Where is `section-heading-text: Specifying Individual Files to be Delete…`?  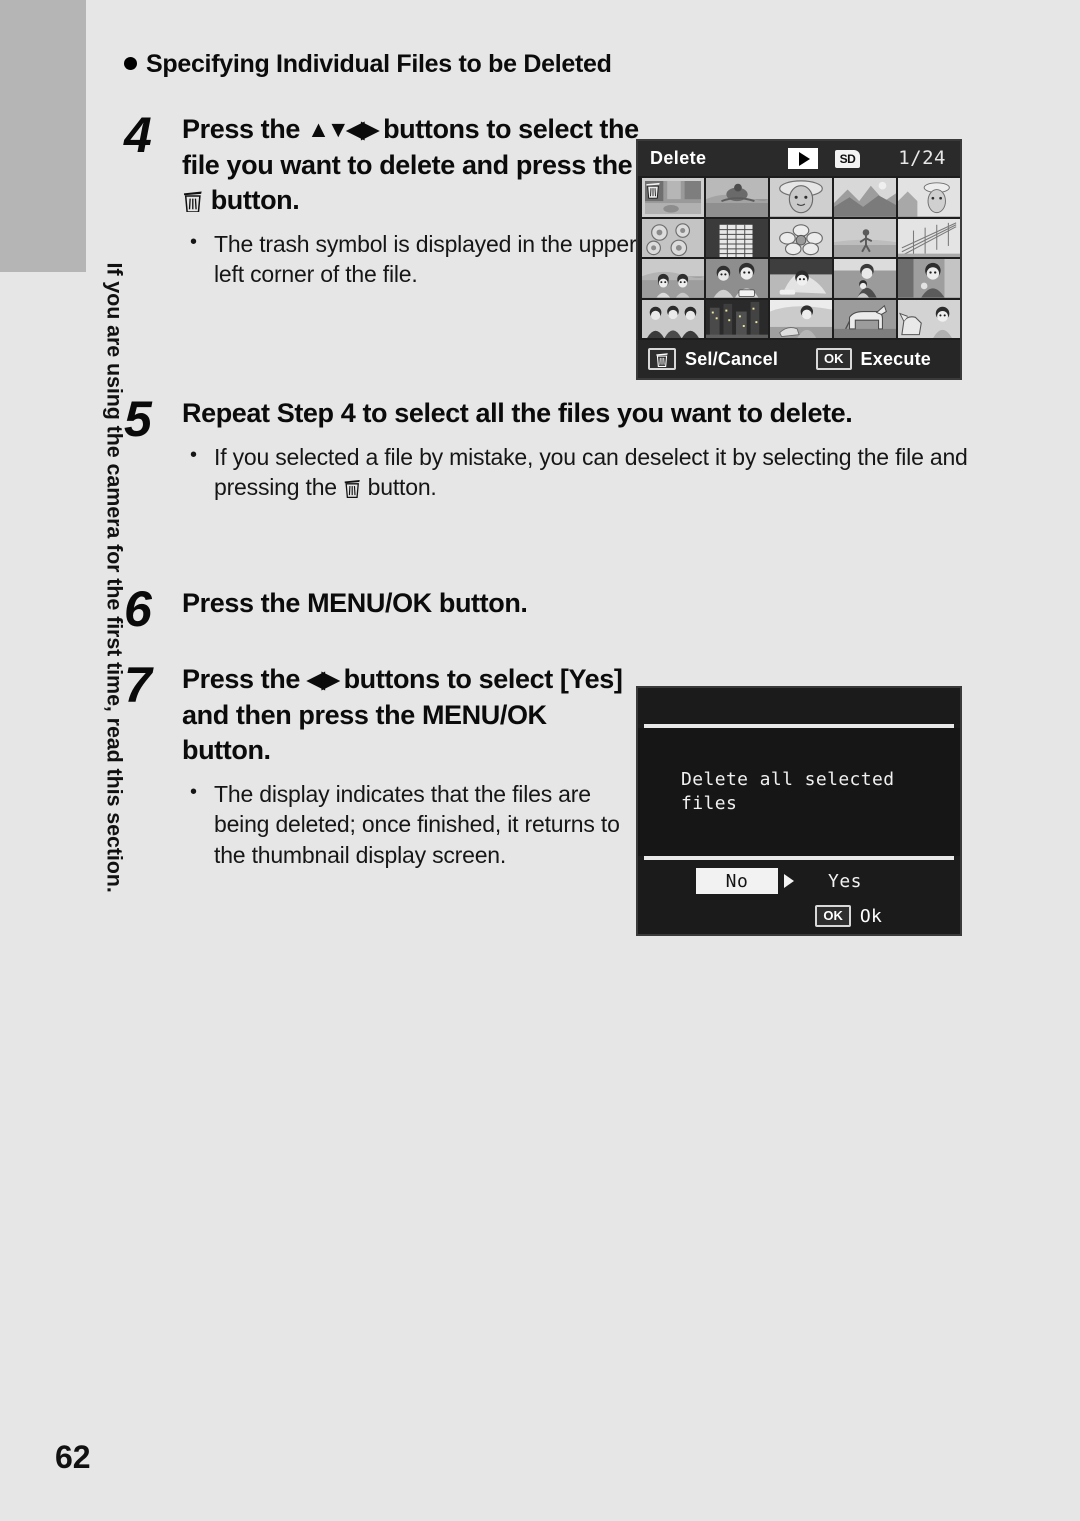
section-heading-text: Specifying Individual Files to be Delete… is located at coordinates (379, 64).